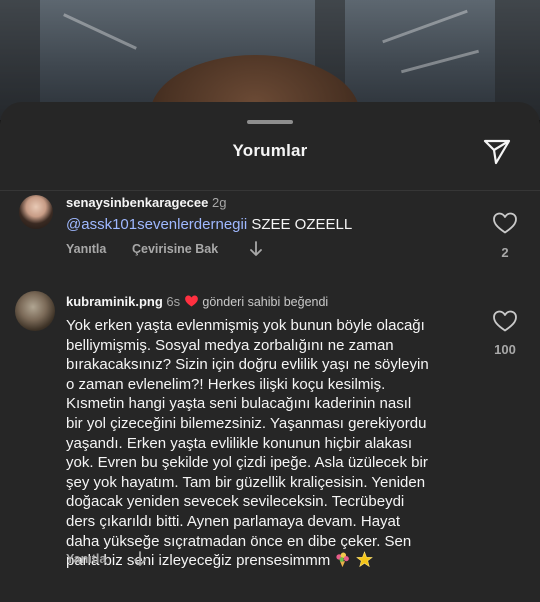  What do you see at coordinates (300, 224) in the screenshot?
I see `comment-body: SZEE OZEELL` at bounding box center [300, 224].